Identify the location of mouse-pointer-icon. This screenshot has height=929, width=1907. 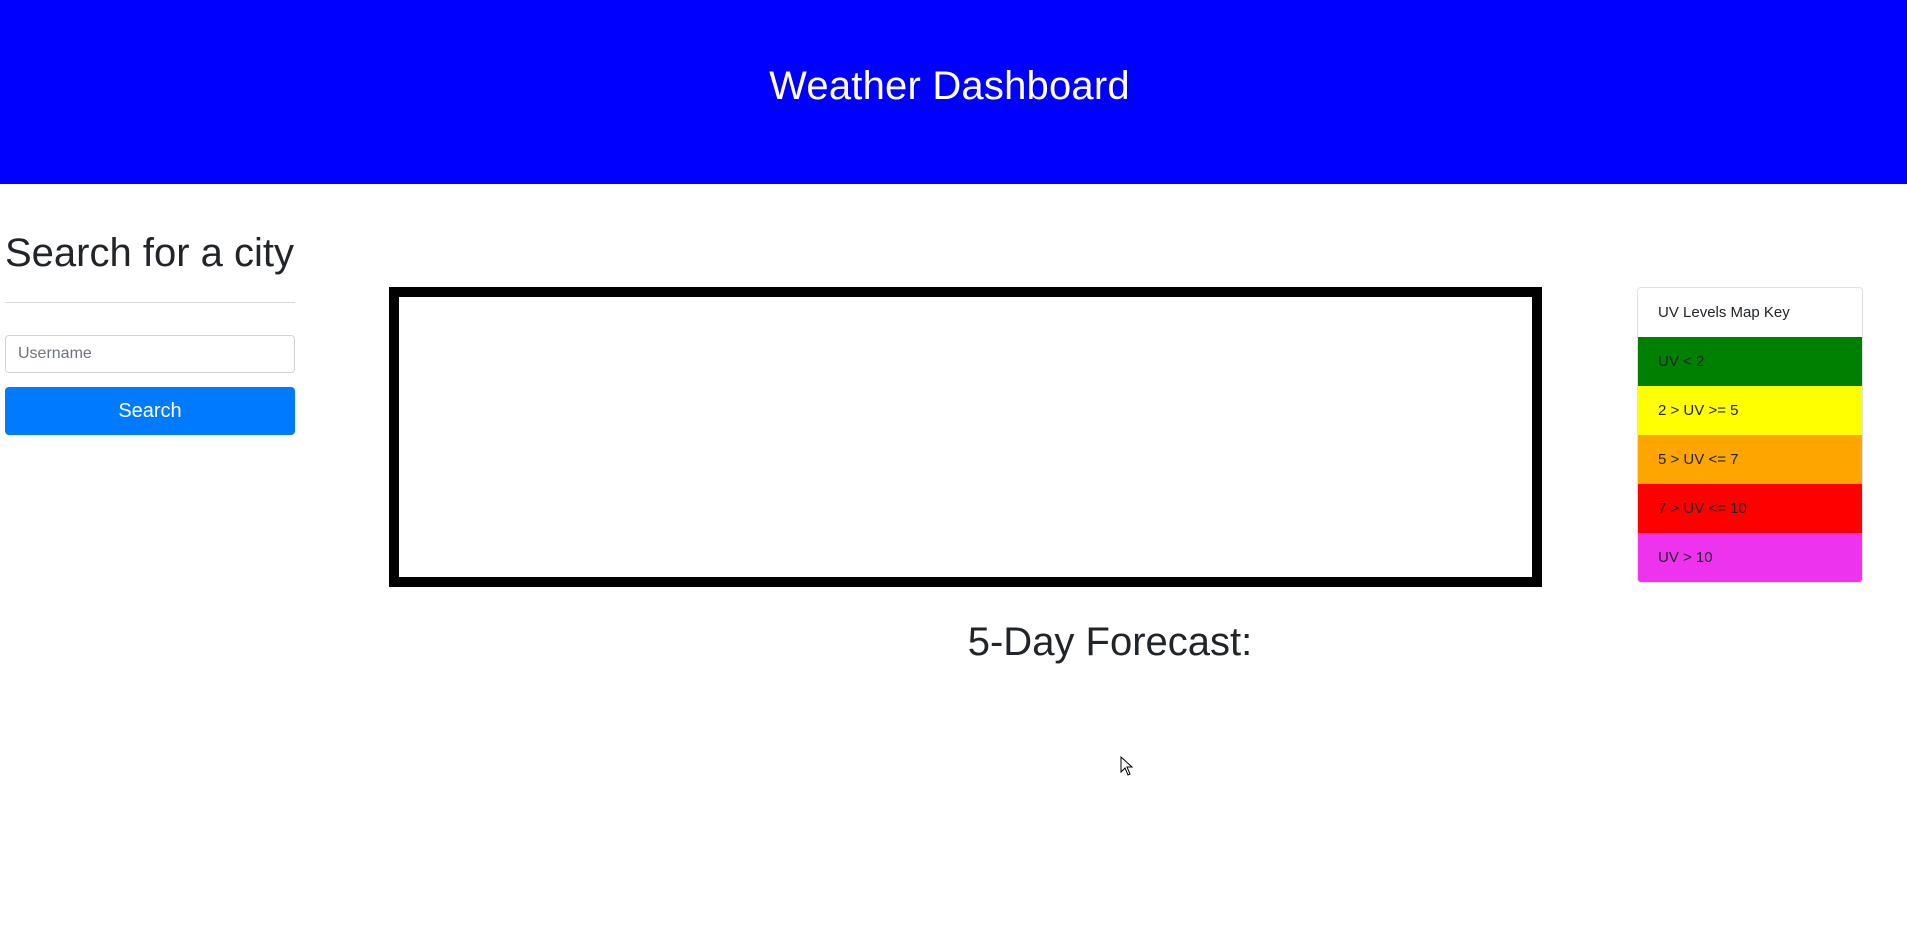
(1127, 766).